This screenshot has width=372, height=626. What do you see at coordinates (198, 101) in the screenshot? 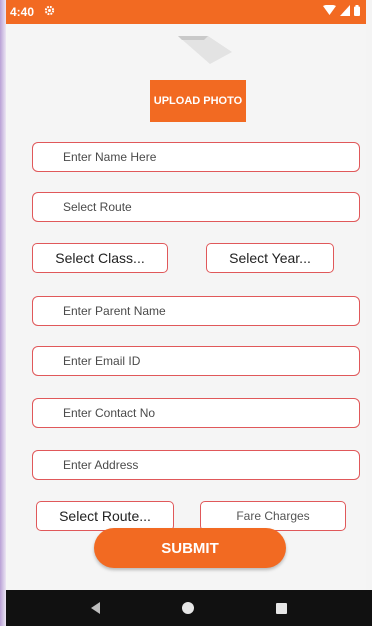
I see `upload-photo-button: UPLOAD PHOTO` at bounding box center [198, 101].